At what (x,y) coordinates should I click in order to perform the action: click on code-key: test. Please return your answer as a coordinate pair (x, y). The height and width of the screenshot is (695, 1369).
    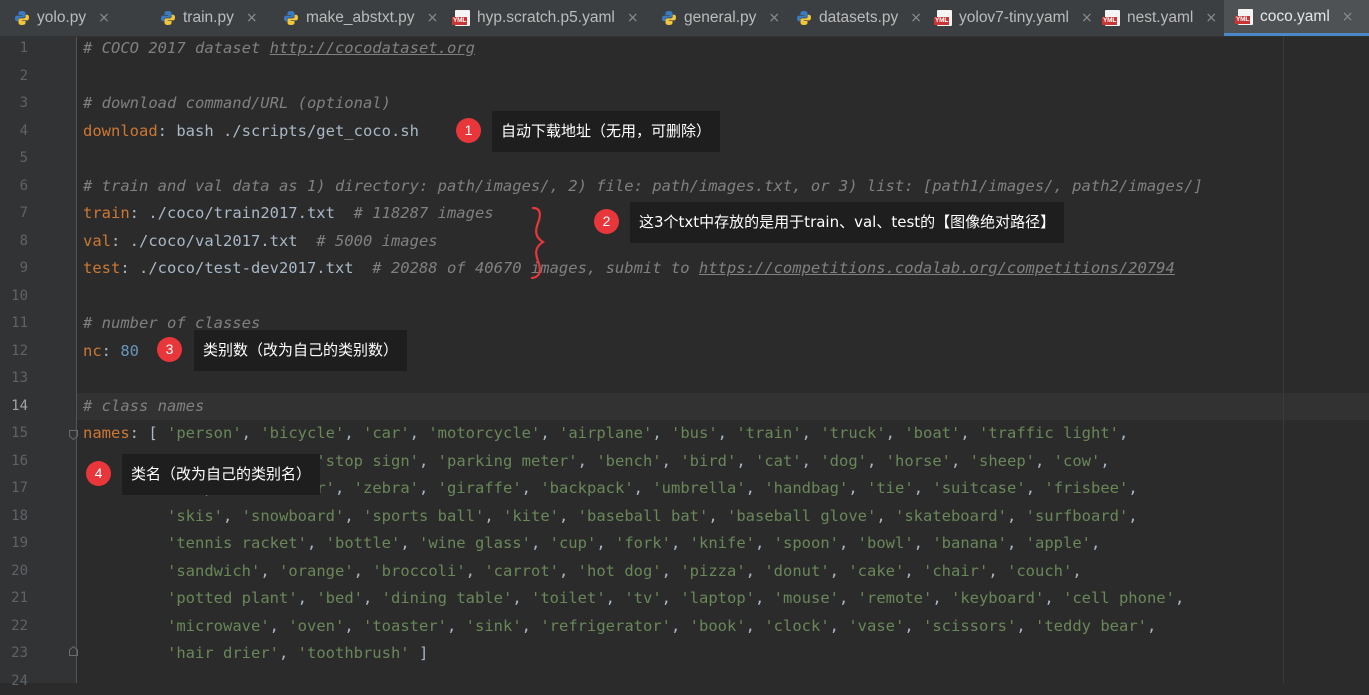
    Looking at the image, I should click on (101, 268).